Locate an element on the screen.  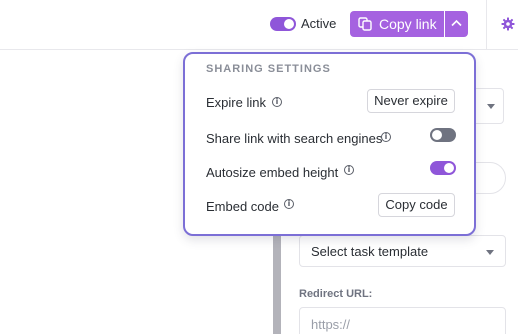
active-toggle is located at coordinates (283, 24).